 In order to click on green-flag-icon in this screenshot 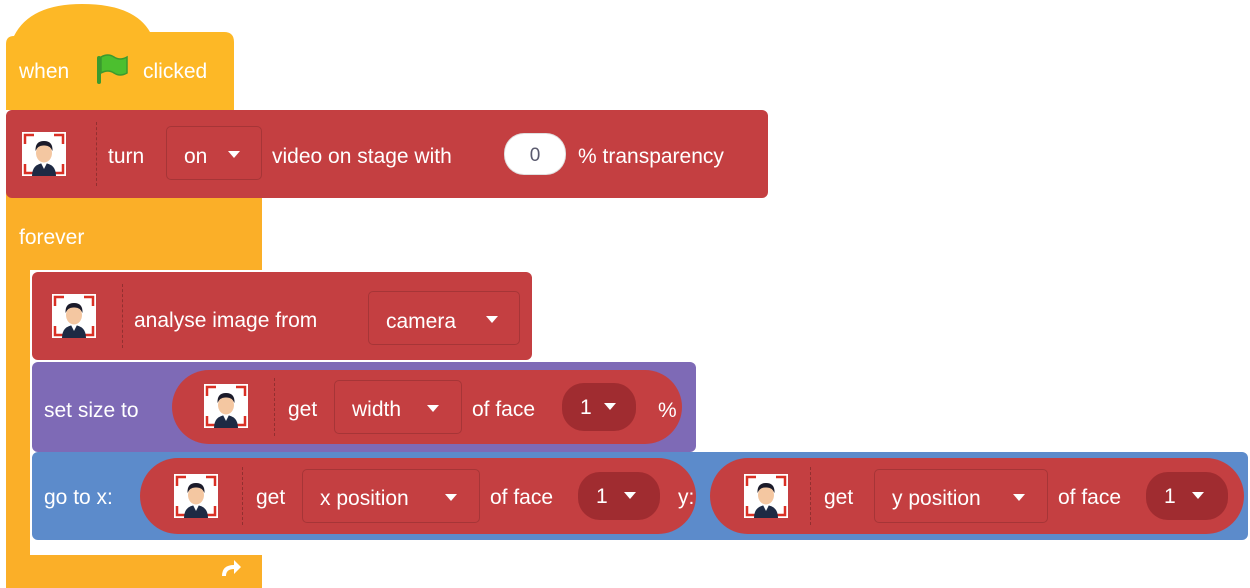, I will do `click(112, 69)`.